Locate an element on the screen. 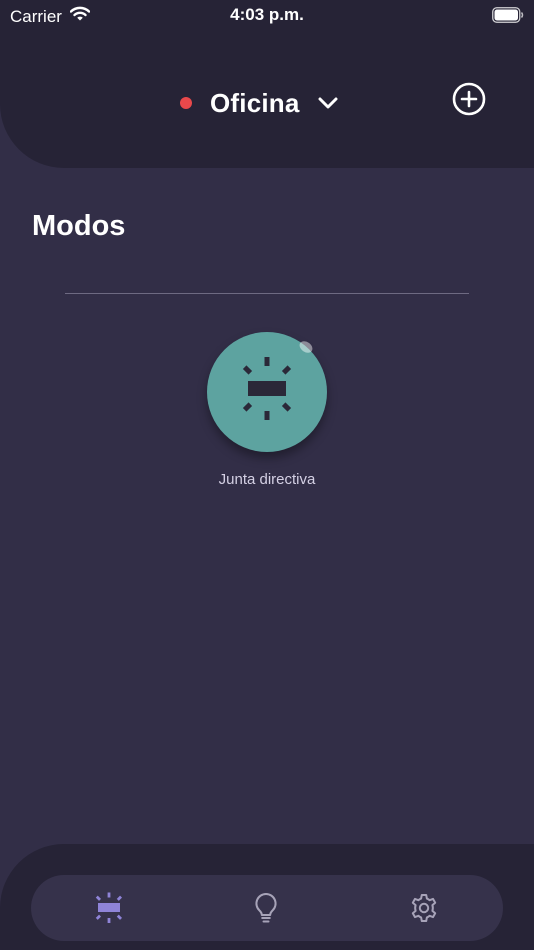 Image resolution: width=534 pixels, height=950 pixels. section-divider is located at coordinates (267, 293).